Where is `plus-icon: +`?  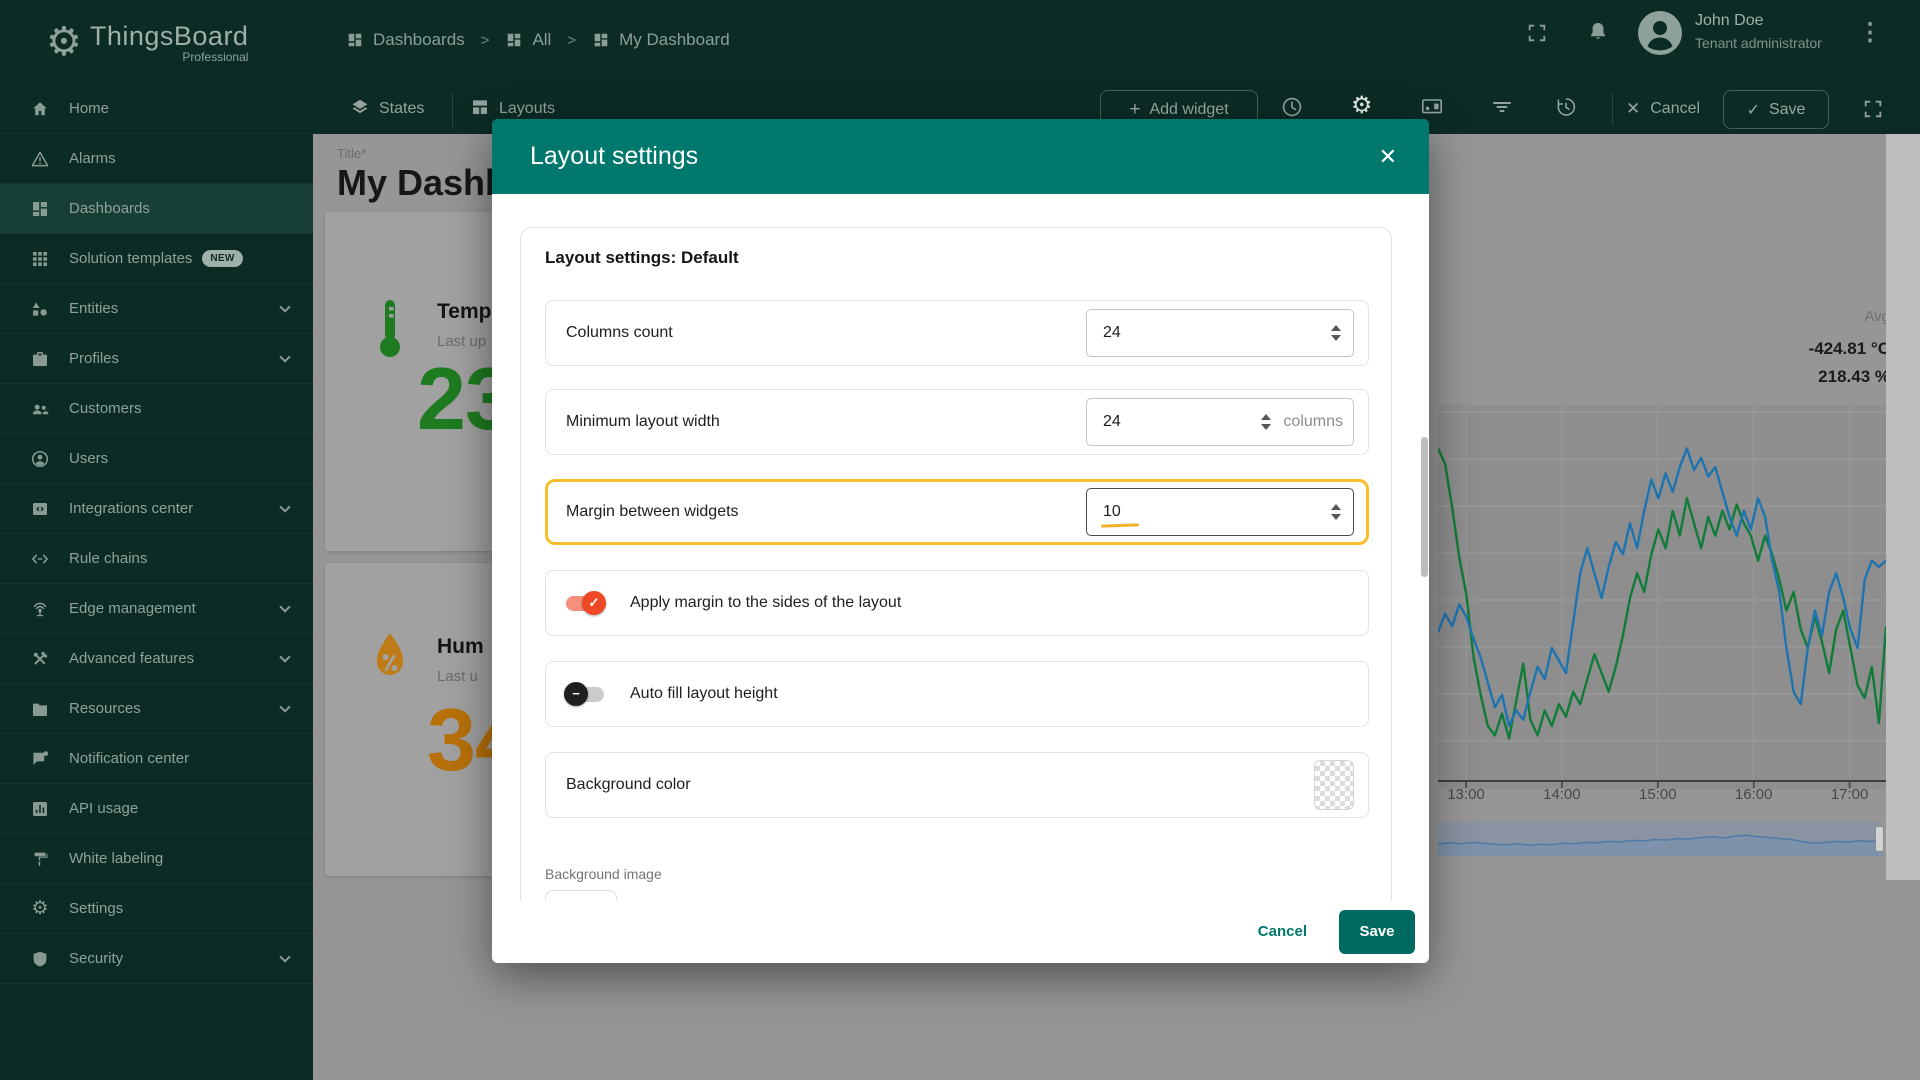
plus-icon: + is located at coordinates (1135, 109).